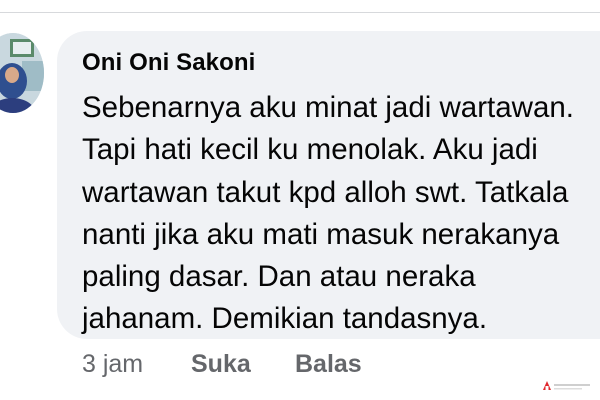  Describe the element at coordinates (168, 63) in the screenshot. I see `comment-author: Oni Oni Sakoni` at that location.